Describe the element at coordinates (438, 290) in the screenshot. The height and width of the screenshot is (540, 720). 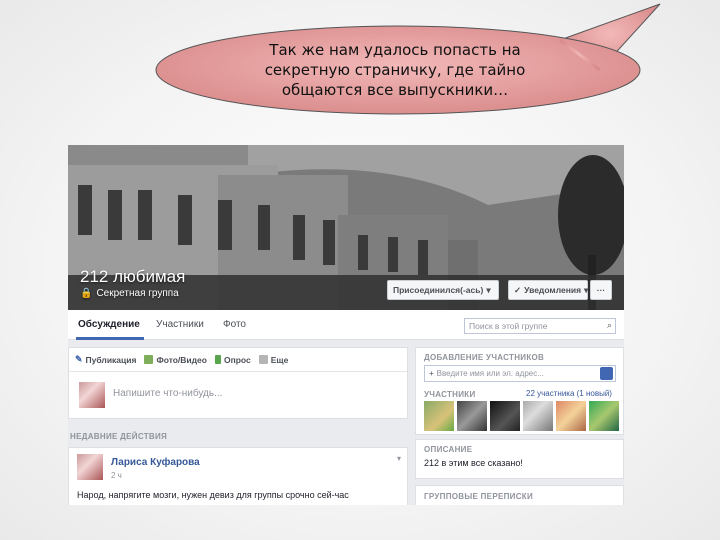
I see `joined-button-label: Присоединился(-ась)` at that location.